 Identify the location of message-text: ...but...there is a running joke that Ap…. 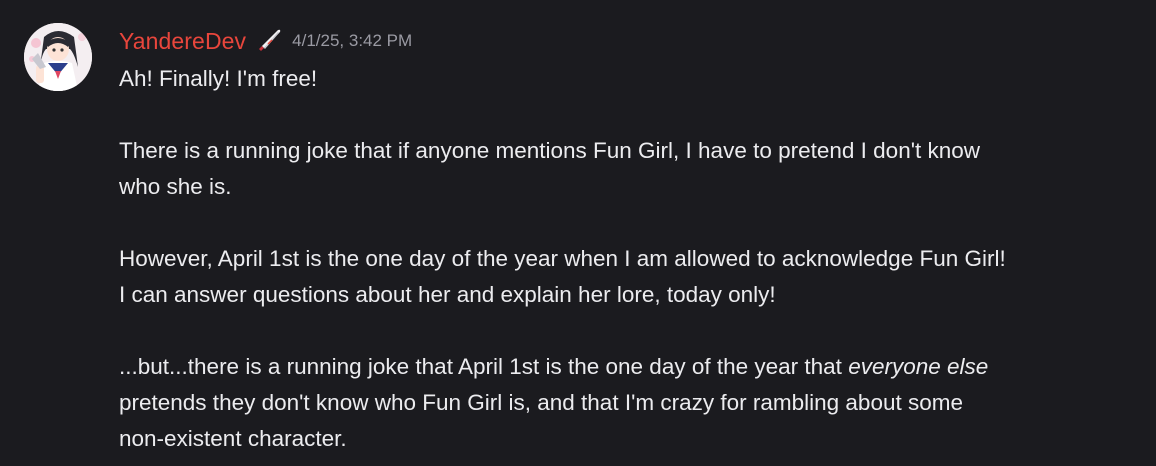
(484, 366).